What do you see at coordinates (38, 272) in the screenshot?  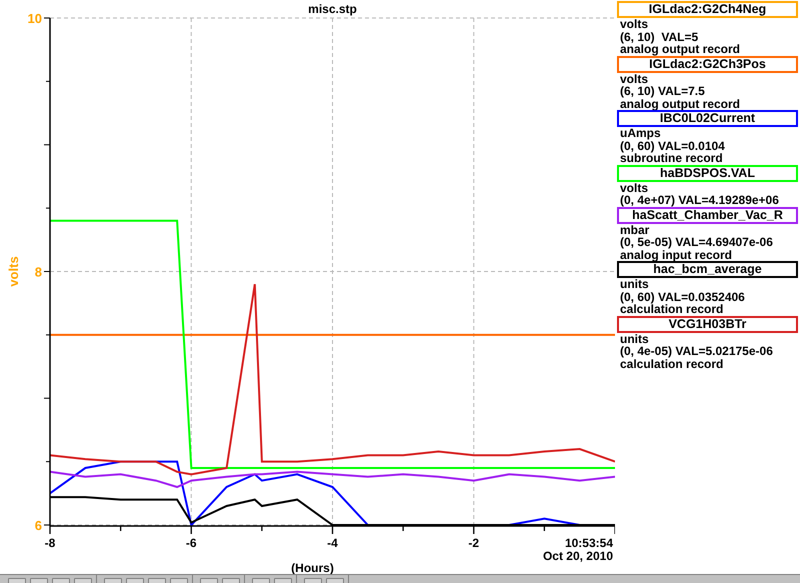 I see `y-tick-label: 8` at bounding box center [38, 272].